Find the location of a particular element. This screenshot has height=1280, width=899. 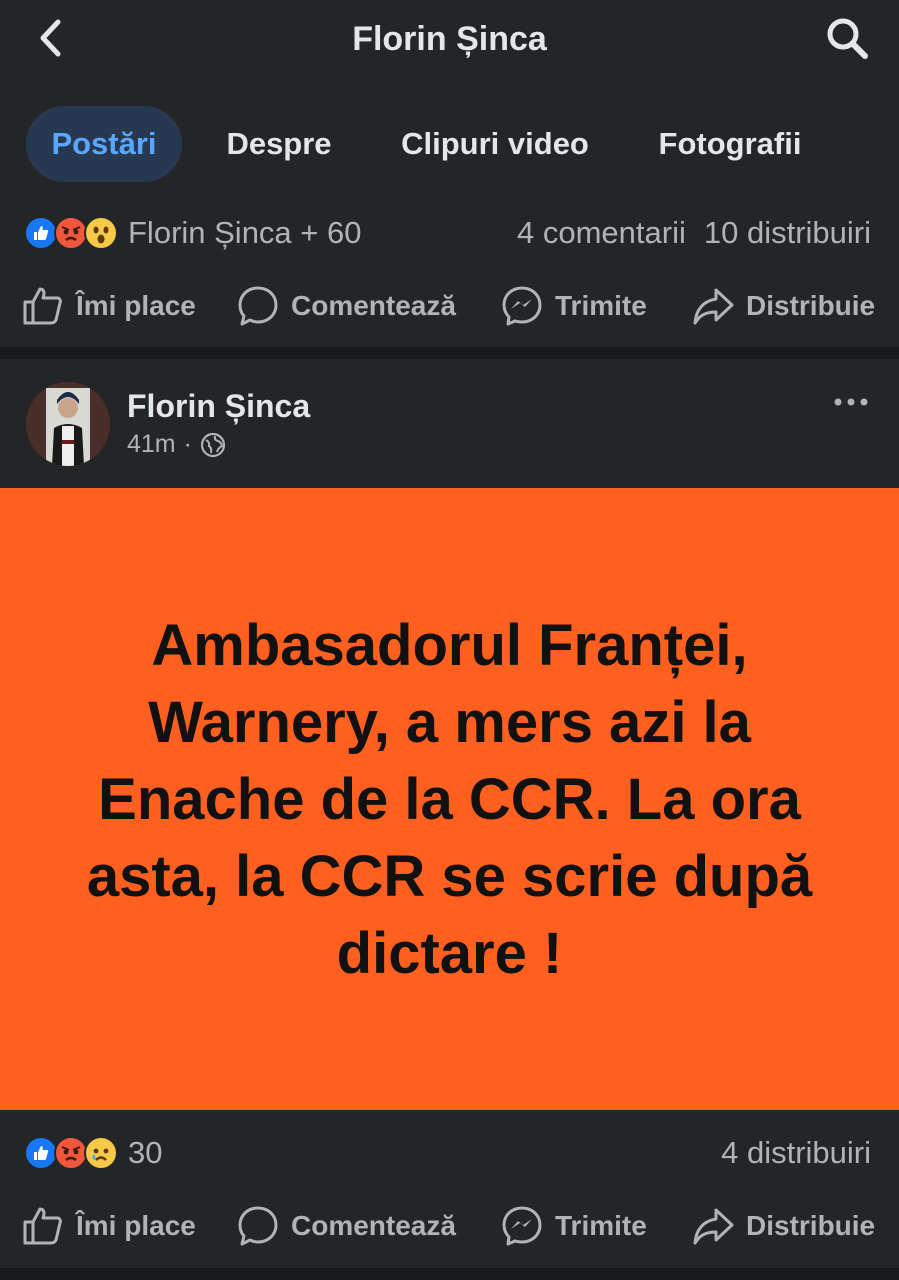

page-title: Florin Șinca is located at coordinates (449, 38).